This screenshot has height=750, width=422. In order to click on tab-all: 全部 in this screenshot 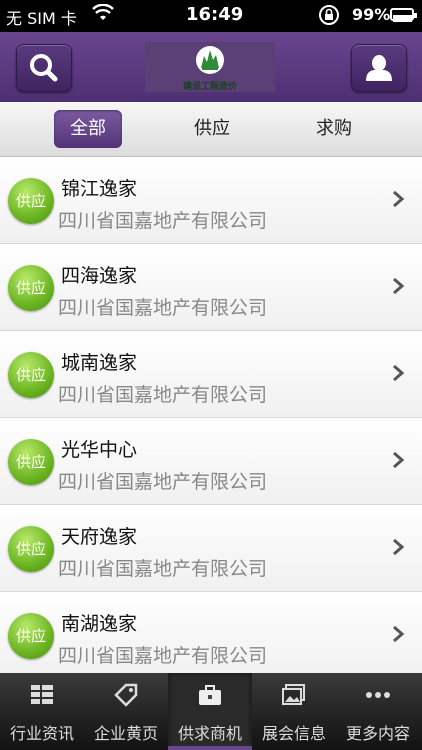, I will do `click(88, 129)`.